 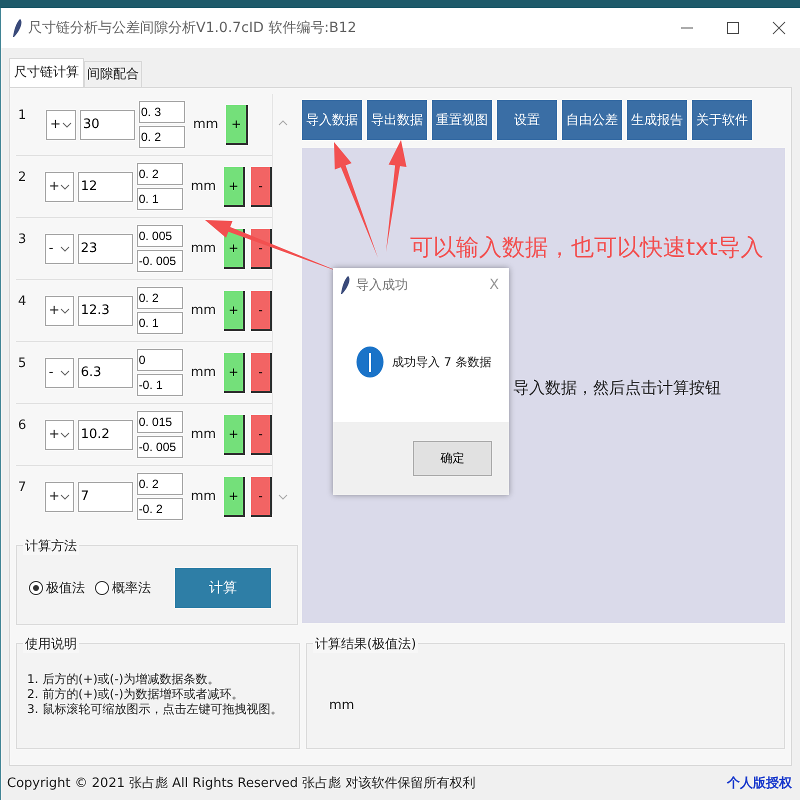 I want to click on row-number: 1, so click(x=23, y=115).